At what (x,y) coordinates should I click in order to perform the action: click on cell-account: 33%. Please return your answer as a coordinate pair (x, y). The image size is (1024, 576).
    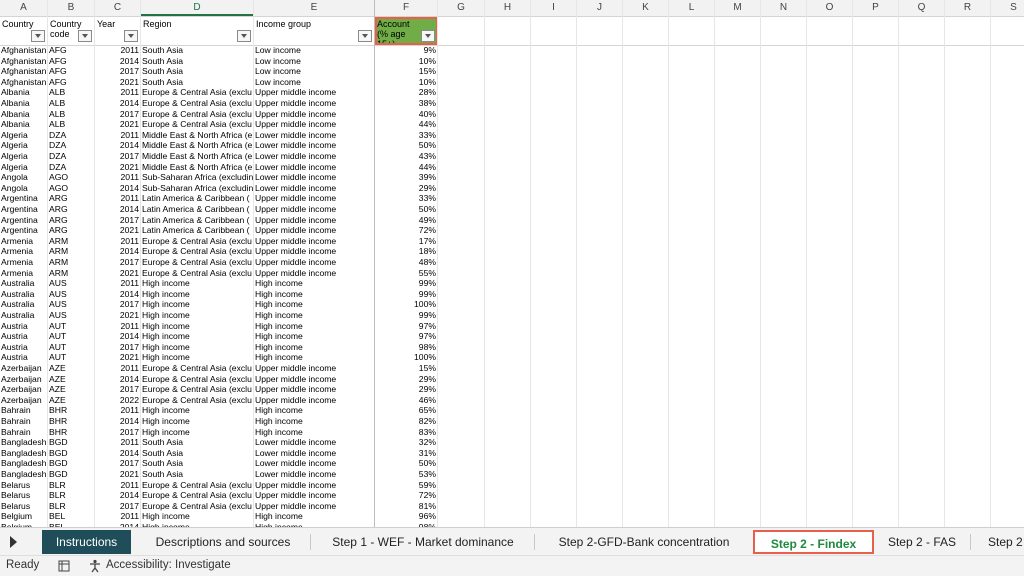
    Looking at the image, I should click on (406, 135).